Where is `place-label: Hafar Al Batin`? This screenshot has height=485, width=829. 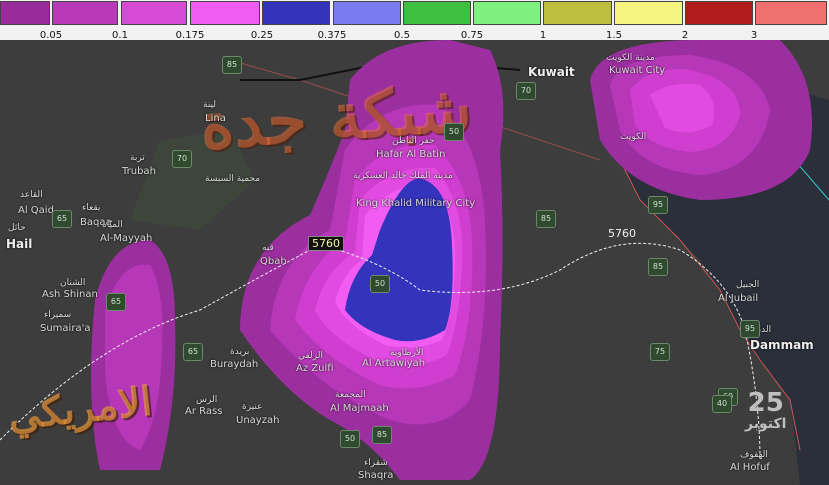 place-label: Hafar Al Batin is located at coordinates (411, 154).